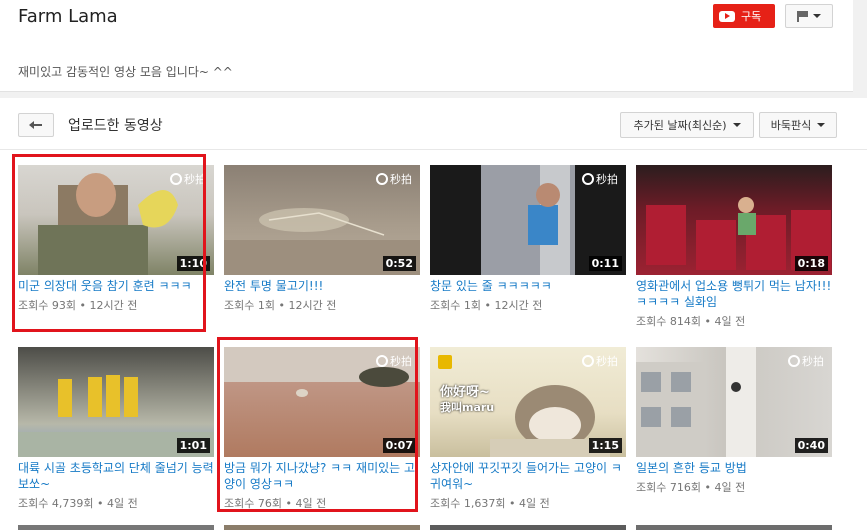 Image resolution: width=867 pixels, height=530 pixels. What do you see at coordinates (528, 402) in the screenshot?
I see `video-thumbnail: 秒拍 你好呀~ 我叫maru 1:15` at bounding box center [528, 402].